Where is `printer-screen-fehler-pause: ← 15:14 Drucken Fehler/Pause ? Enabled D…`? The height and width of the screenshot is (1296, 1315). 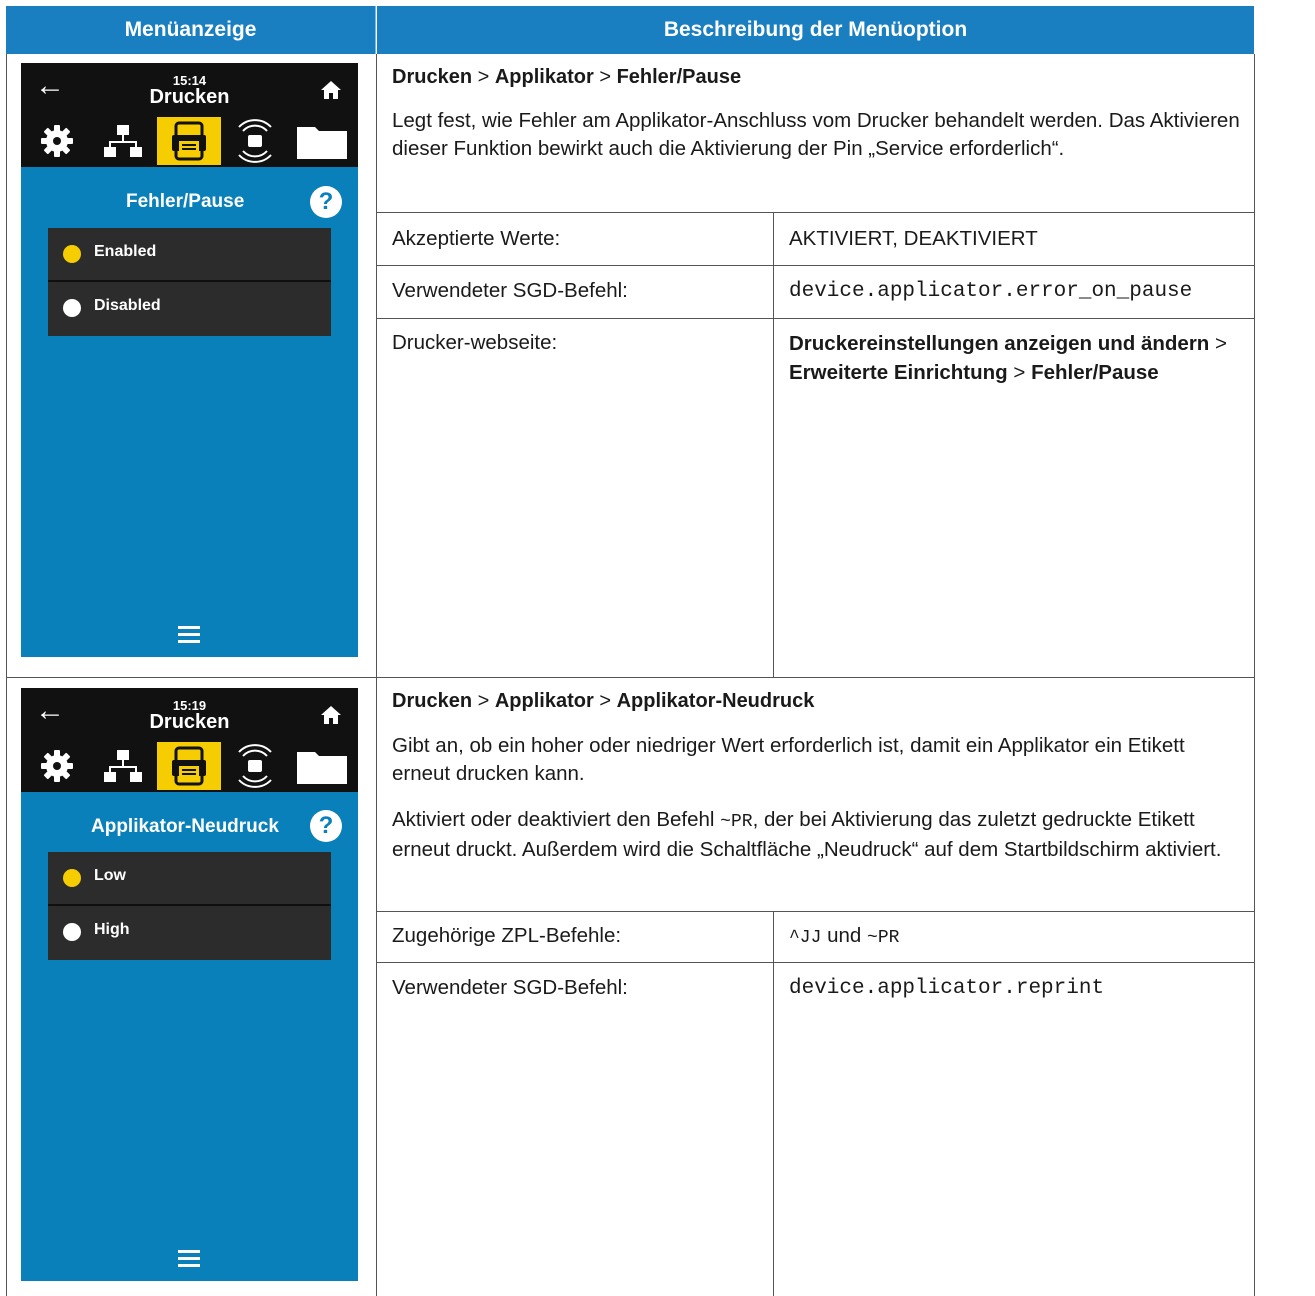
printer-screen-fehler-pause: ← 15:14 Drucken Fehler/Pause ? Enabled D… is located at coordinates (189, 360).